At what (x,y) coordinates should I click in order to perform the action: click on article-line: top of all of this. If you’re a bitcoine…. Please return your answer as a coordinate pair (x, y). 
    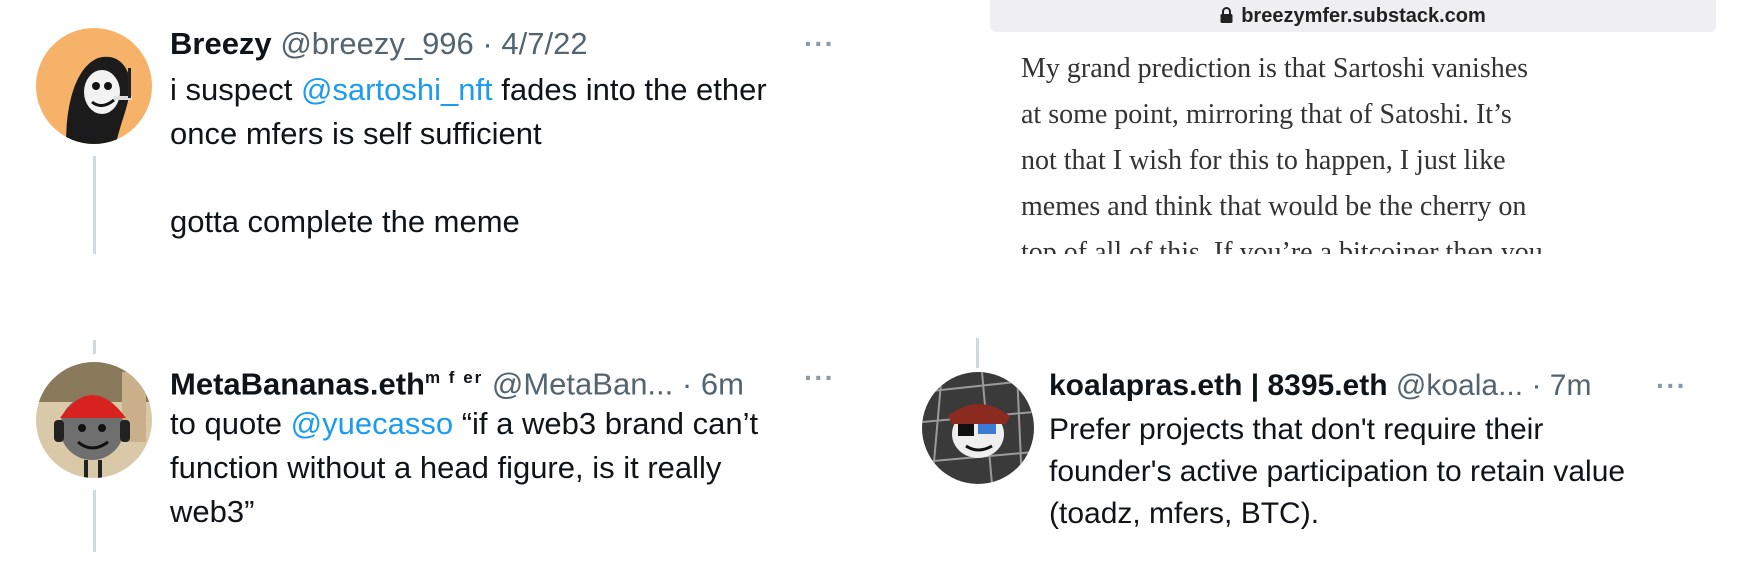
    Looking at the image, I should click on (1282, 245).